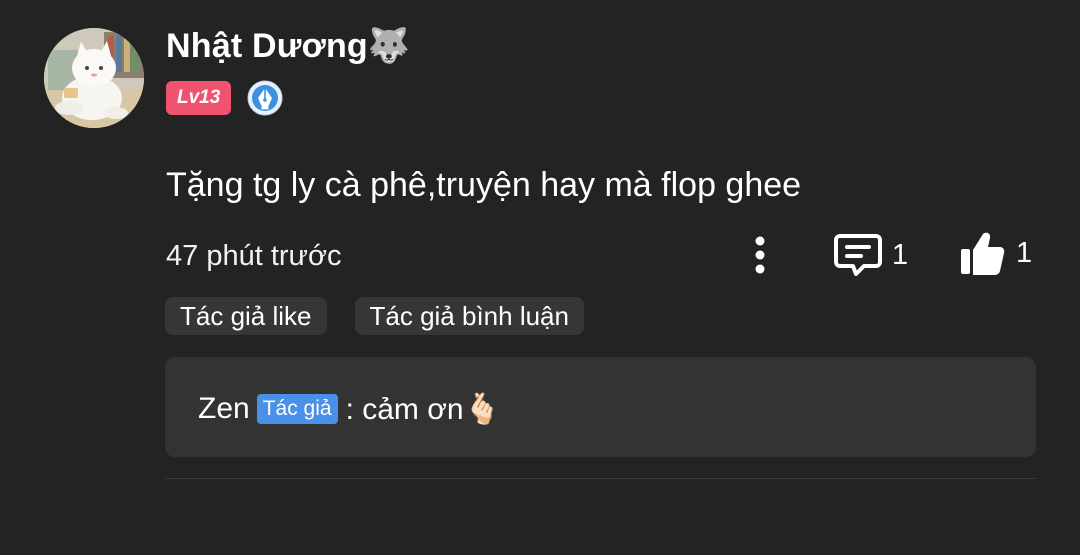 This screenshot has width=1080, height=555. I want to click on reply-preview: Zen Tác giả : cảm ơn🫰🏻, so click(600, 407).